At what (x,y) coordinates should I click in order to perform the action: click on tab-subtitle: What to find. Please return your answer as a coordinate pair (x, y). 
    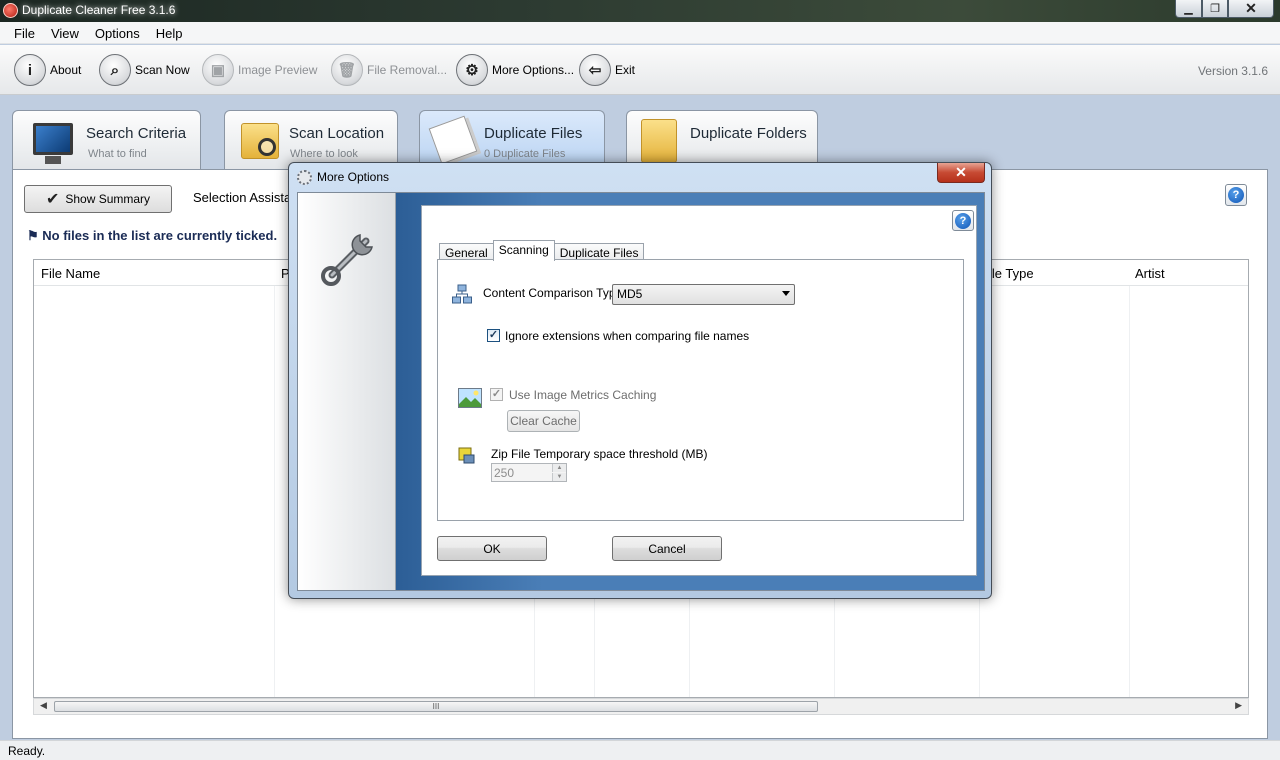
    Looking at the image, I should click on (117, 154).